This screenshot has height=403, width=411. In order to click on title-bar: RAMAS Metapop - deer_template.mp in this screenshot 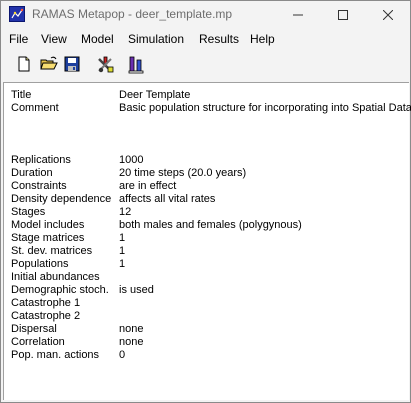, I will do `click(205, 15)`.